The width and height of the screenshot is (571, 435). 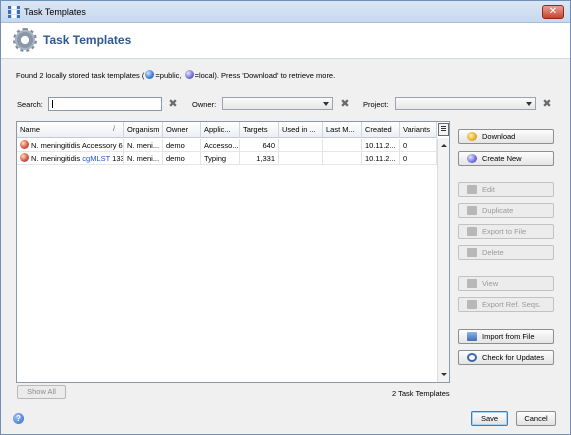 I want to click on column-header-variants: Variants, so click(x=418, y=130).